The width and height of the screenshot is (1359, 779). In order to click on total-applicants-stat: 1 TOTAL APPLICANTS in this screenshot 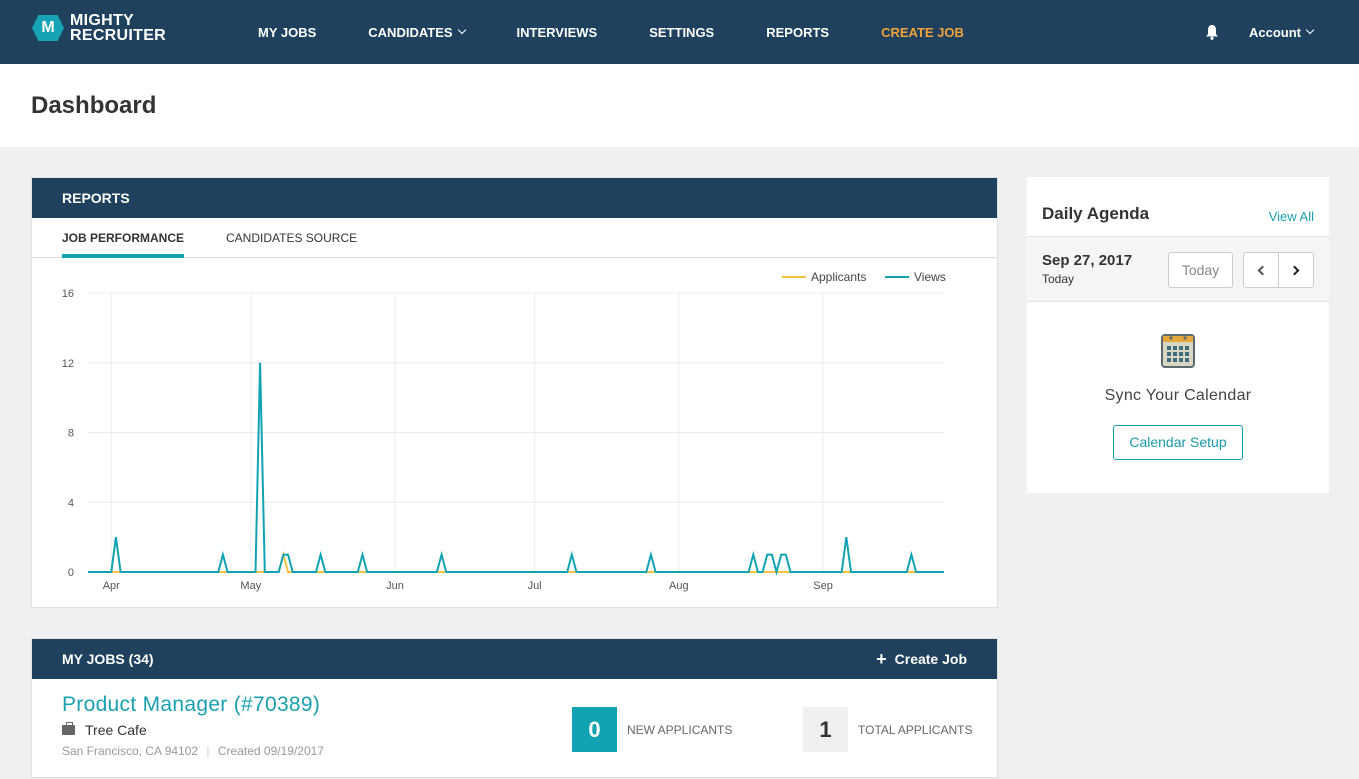, I will do `click(887, 729)`.